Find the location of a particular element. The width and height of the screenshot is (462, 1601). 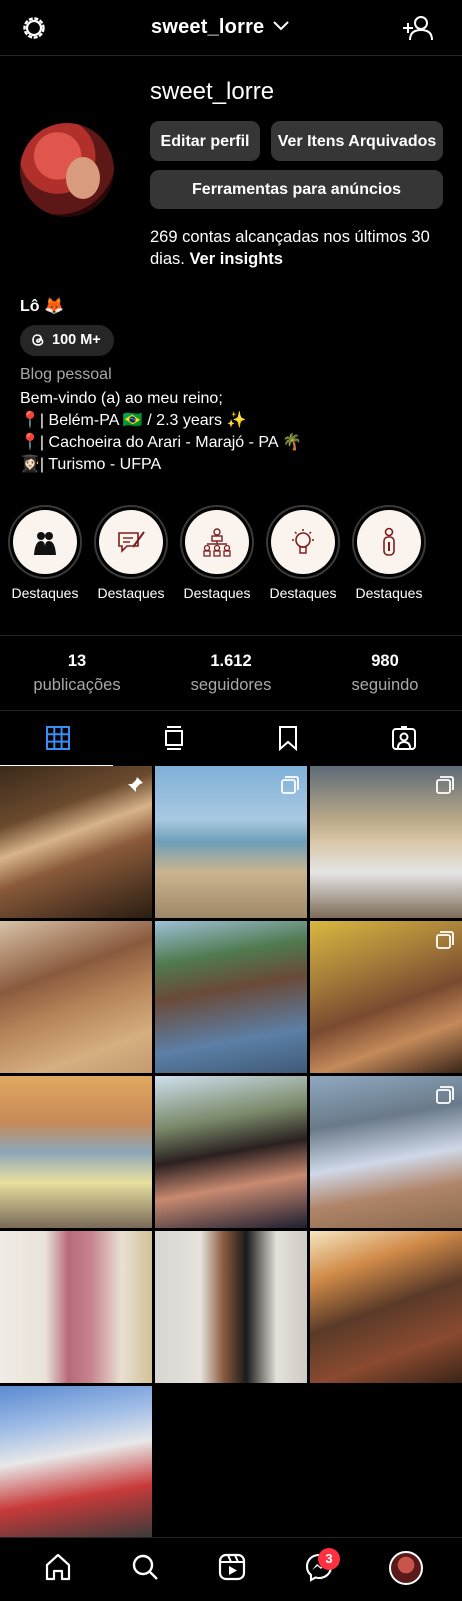

threads-badge: 100 M+ is located at coordinates (67, 340).